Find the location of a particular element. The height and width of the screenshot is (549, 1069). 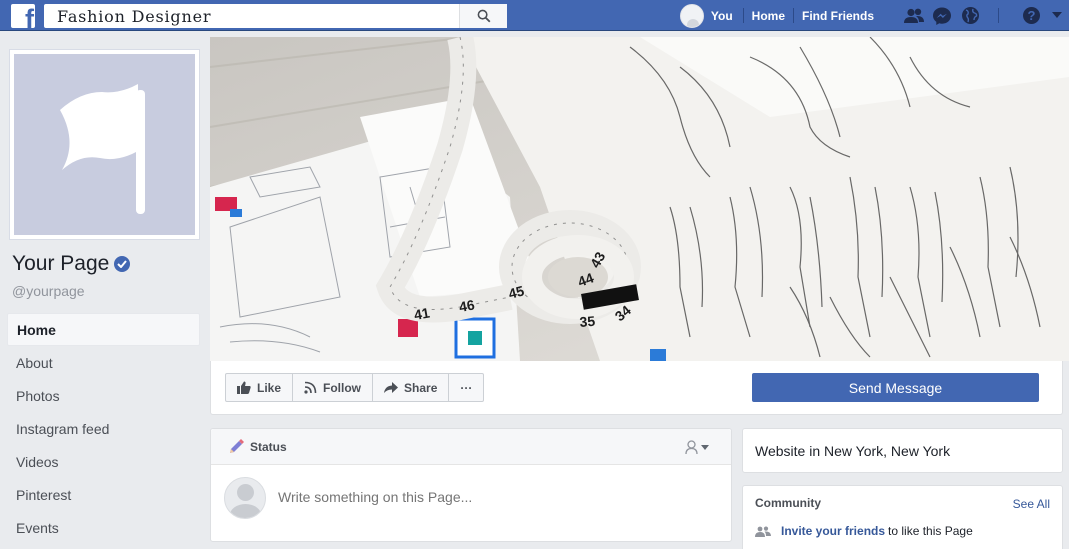

friend-requests-icon is located at coordinates (914, 15).